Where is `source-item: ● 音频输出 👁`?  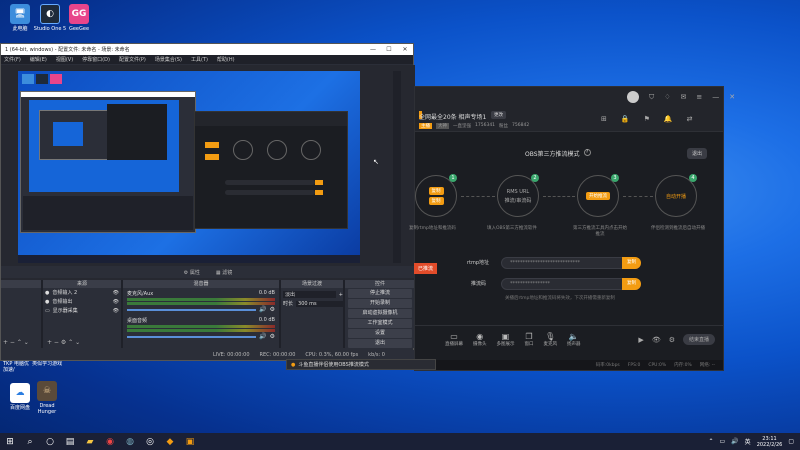
source-item: ● 音频输出 👁 is located at coordinates (82, 301).